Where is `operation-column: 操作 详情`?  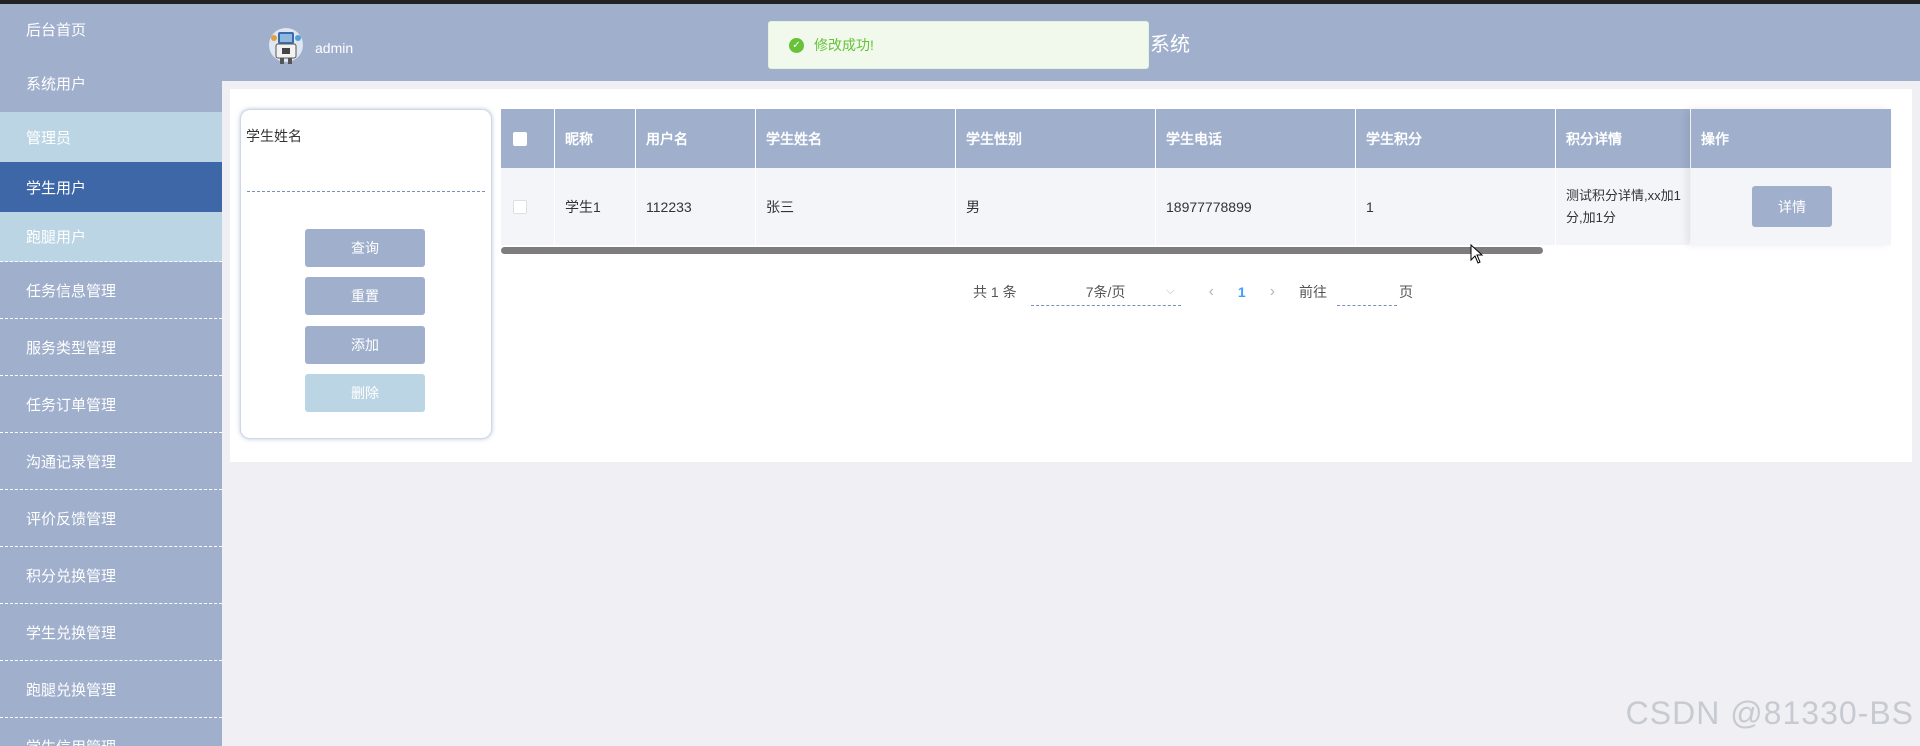
operation-column: 操作 详情 is located at coordinates (1791, 177).